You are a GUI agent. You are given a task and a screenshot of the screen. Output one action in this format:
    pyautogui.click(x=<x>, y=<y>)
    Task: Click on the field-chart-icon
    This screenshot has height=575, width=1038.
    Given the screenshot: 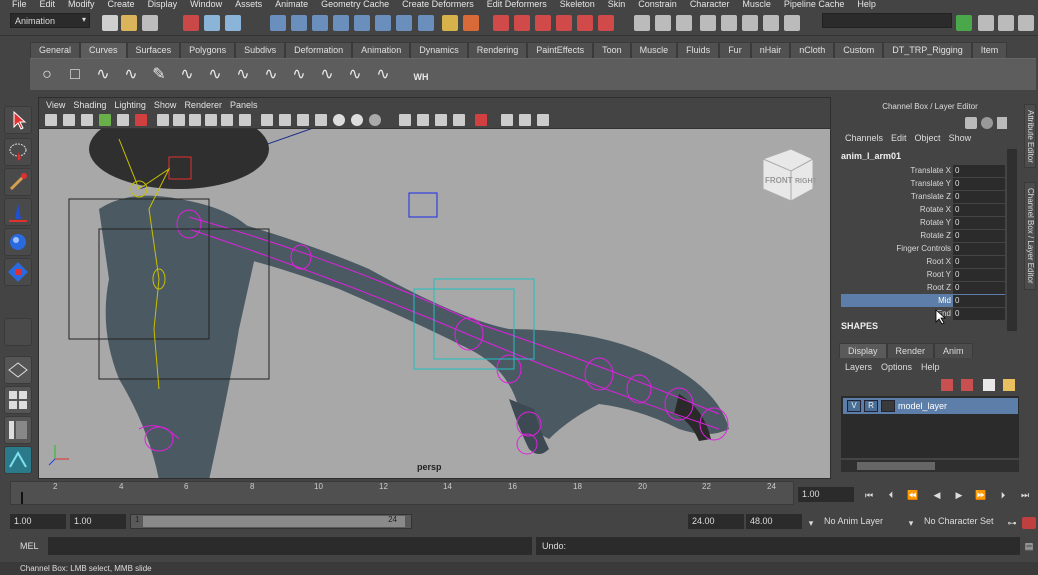 What is the action you would take?
    pyautogui.click(x=195, y=120)
    